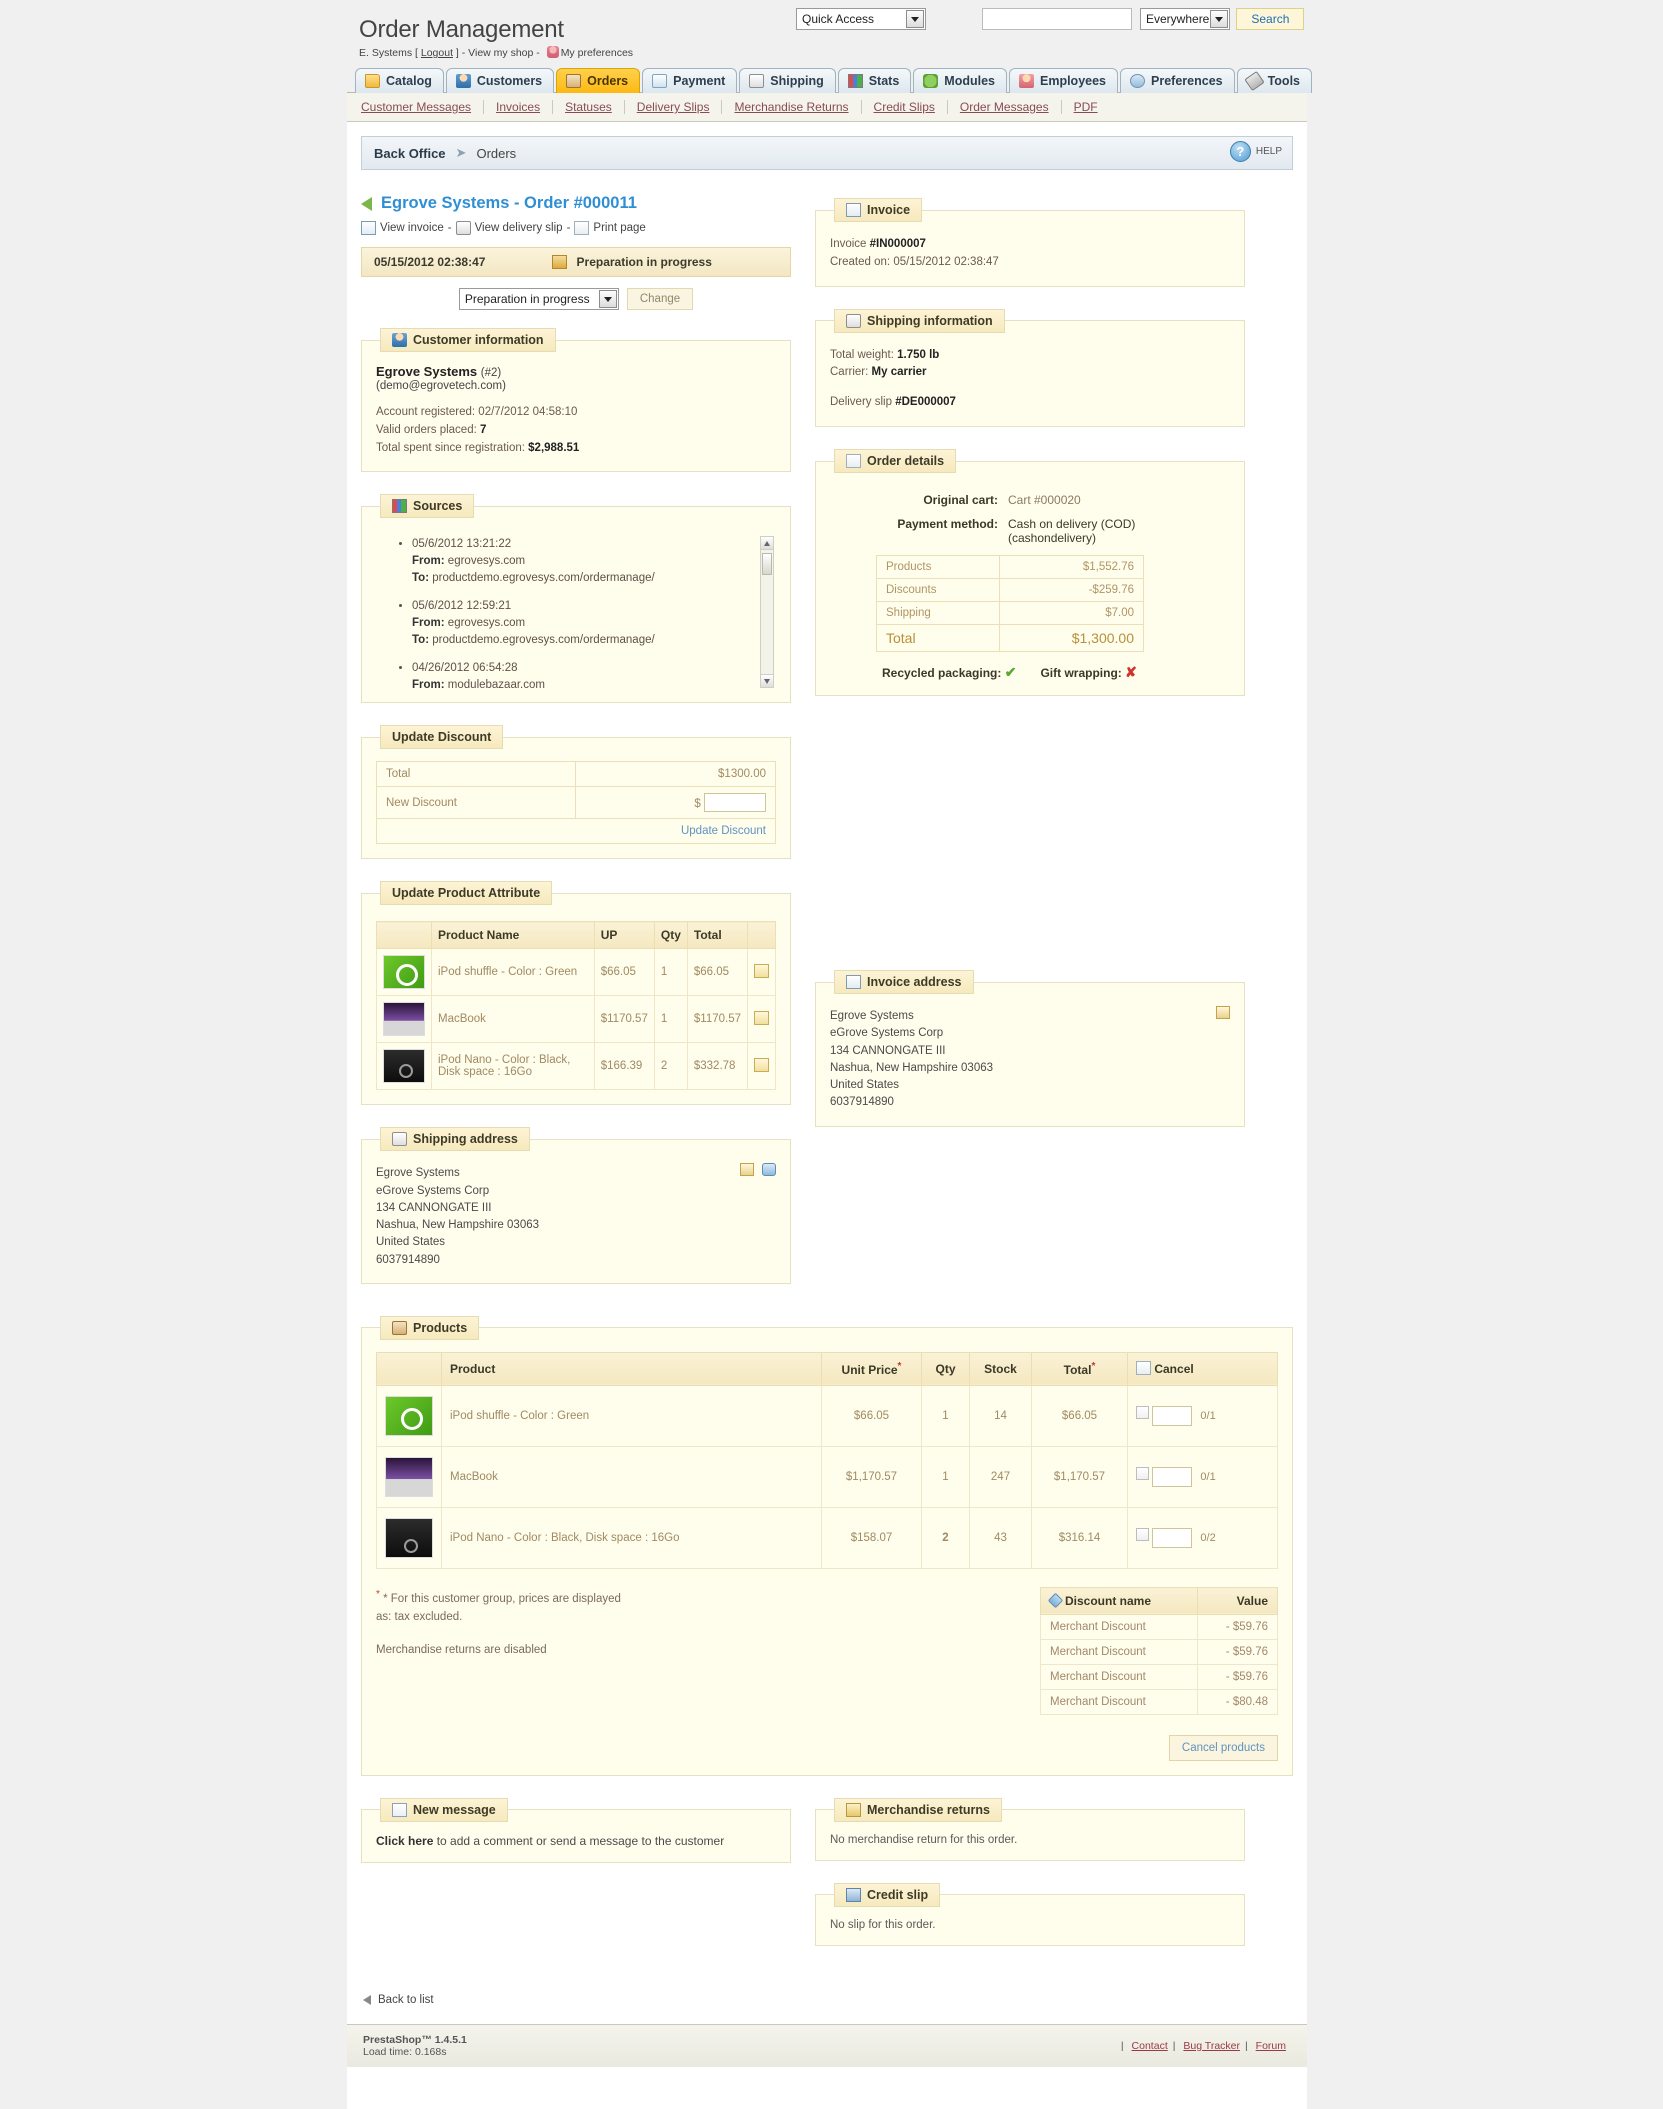 The image size is (1663, 2109). Describe the element at coordinates (519, 228) in the screenshot. I see `view-delivery-slip-link: View delivery slip` at that location.